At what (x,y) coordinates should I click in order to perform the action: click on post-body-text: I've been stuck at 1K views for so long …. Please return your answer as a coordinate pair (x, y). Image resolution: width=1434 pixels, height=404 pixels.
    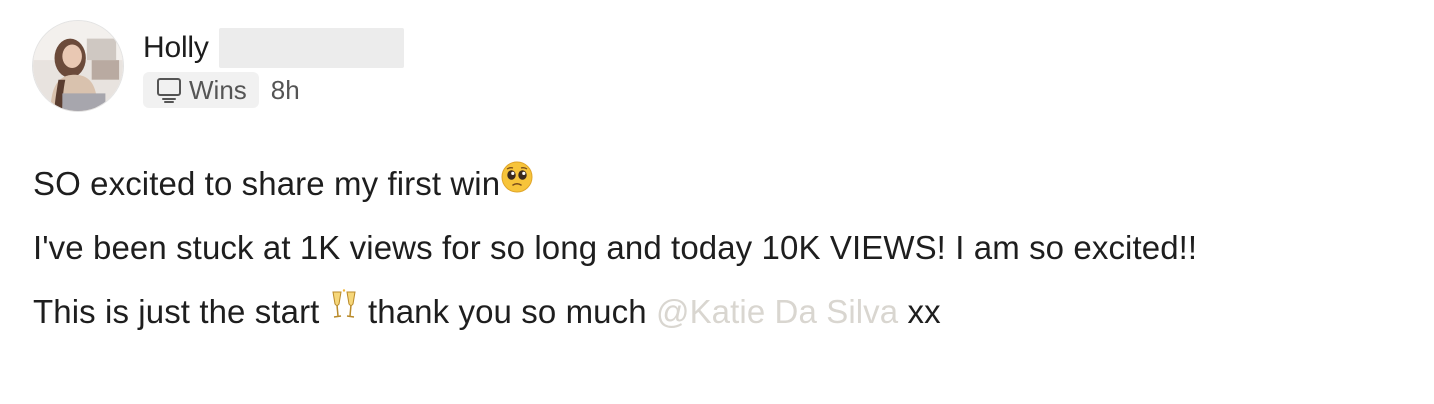
    Looking at the image, I should click on (615, 247).